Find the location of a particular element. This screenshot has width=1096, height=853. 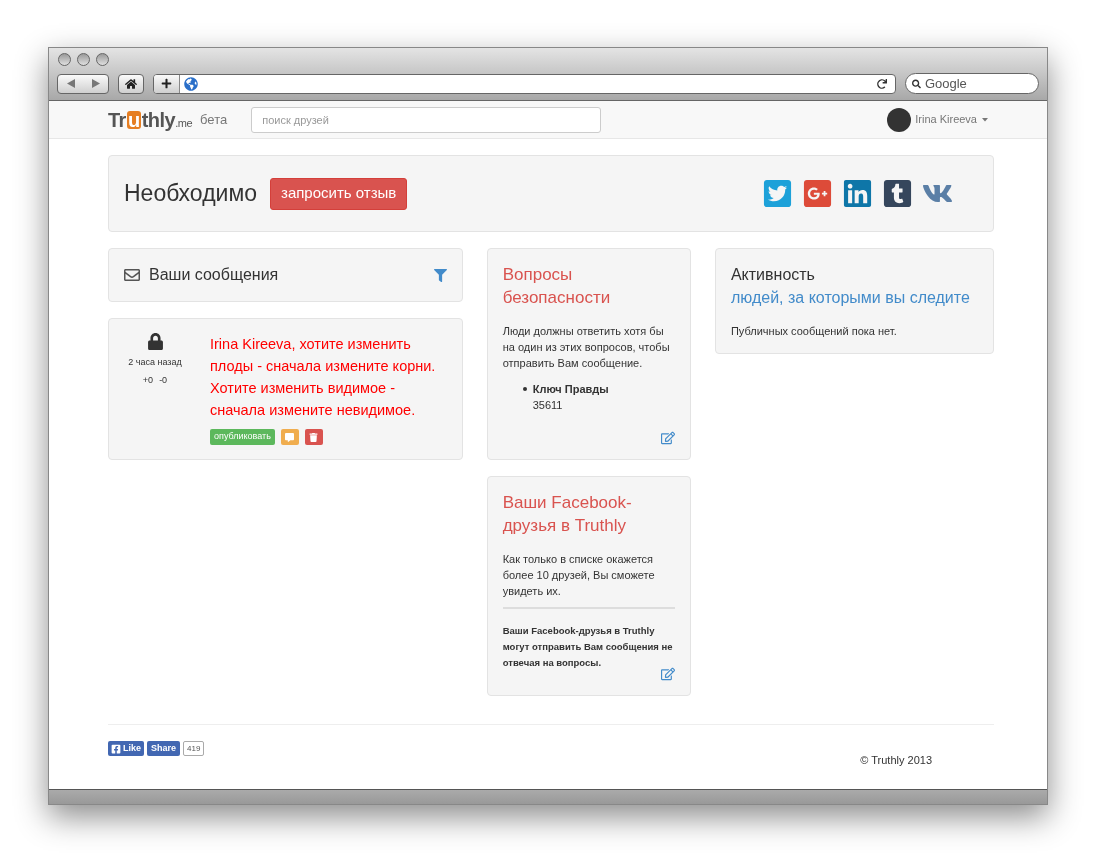

facebook-icon is located at coordinates (116, 748).